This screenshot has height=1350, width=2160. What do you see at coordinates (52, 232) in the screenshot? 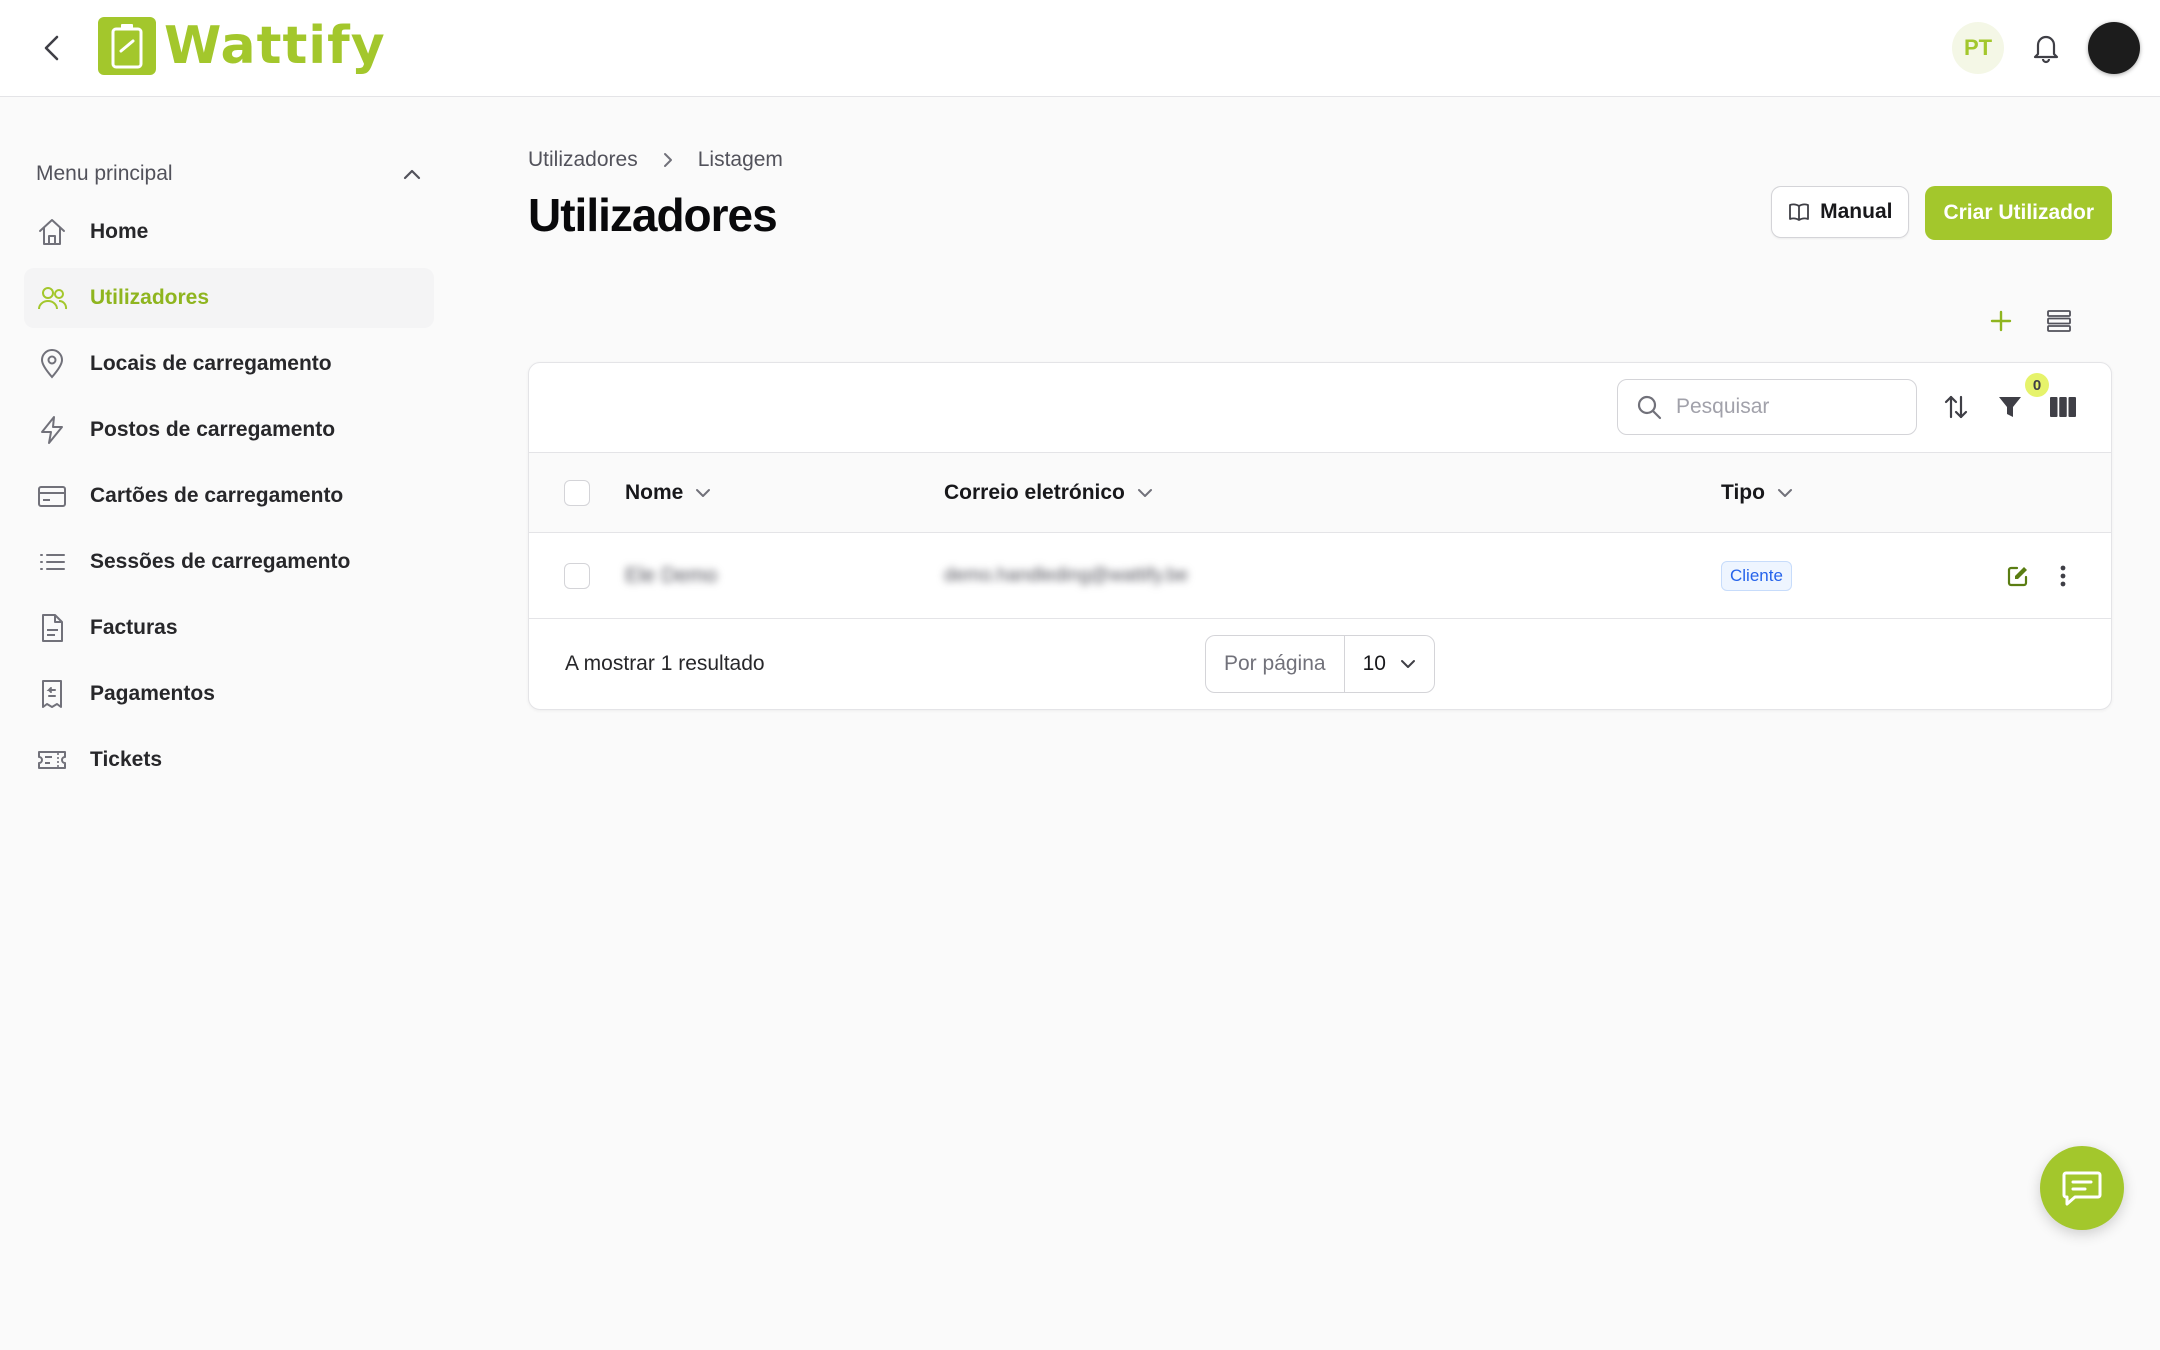
I see `home-icon` at bounding box center [52, 232].